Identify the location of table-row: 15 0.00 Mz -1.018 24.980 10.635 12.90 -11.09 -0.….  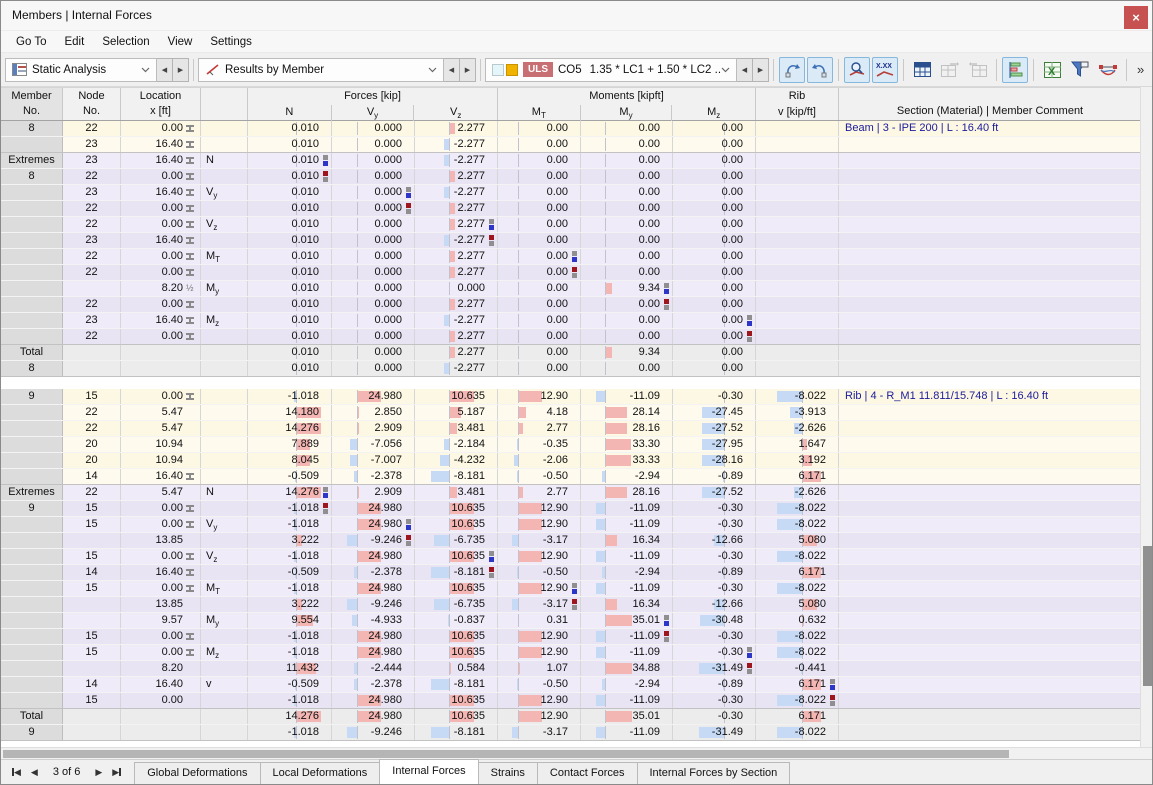
(571, 653).